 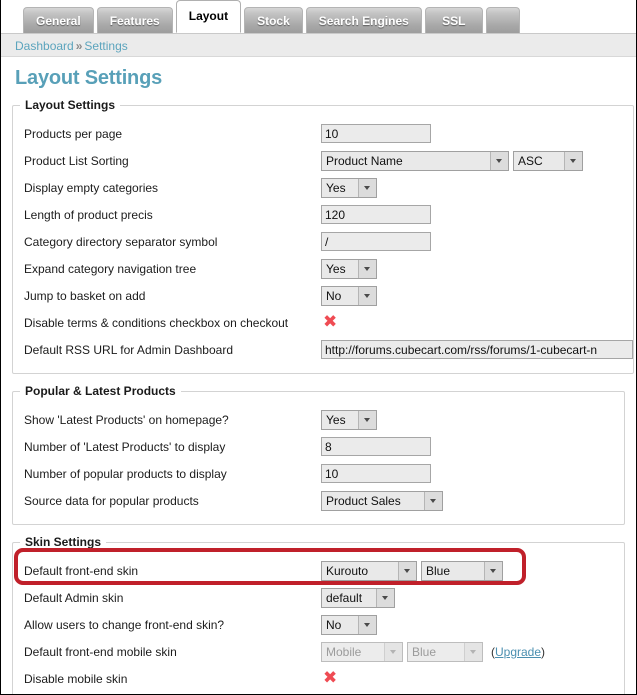 I want to click on select-dropdown: default, so click(x=358, y=597).